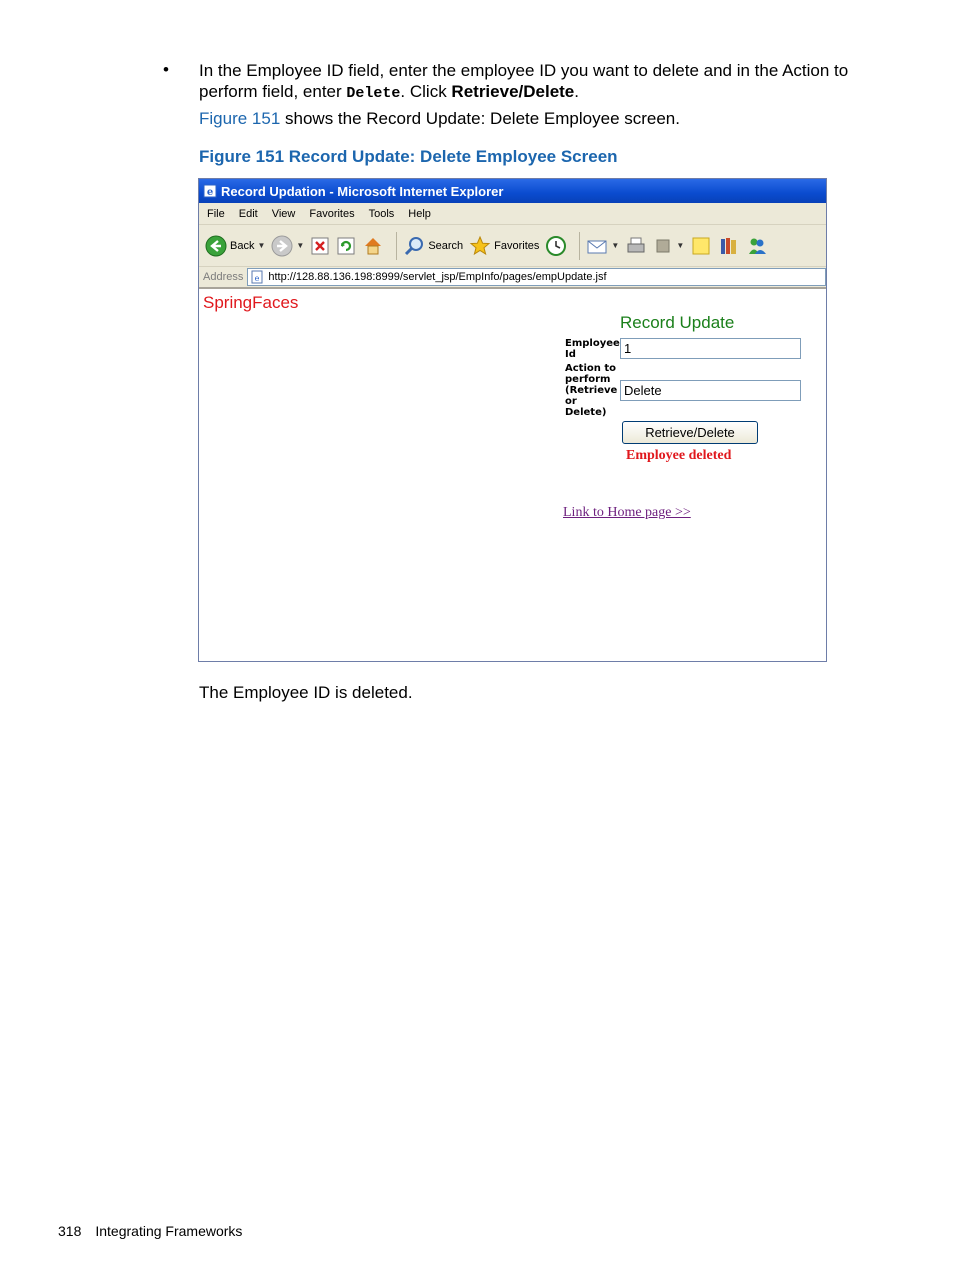 This screenshot has width=954, height=1271. I want to click on edit-button: ▼, so click(668, 246).